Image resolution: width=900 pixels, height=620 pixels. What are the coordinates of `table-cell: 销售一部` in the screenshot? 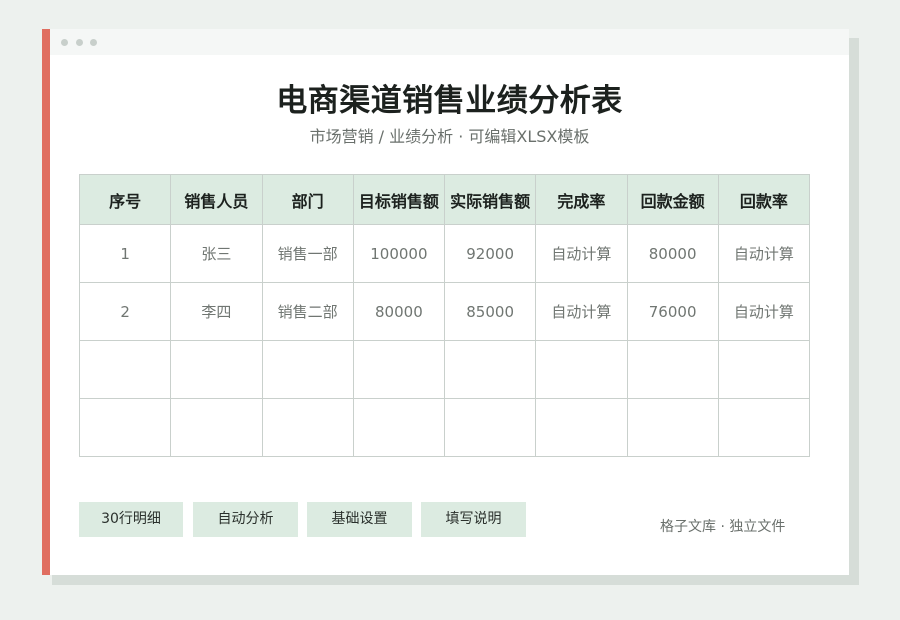 It's located at (307, 253).